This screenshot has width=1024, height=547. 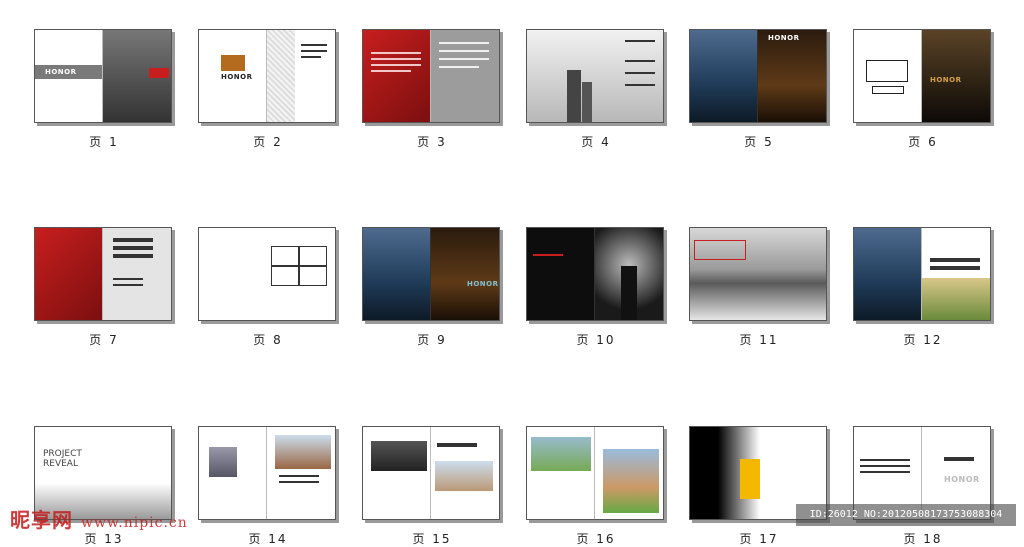 What do you see at coordinates (432, 340) in the screenshot?
I see `page-label: 页 9` at bounding box center [432, 340].